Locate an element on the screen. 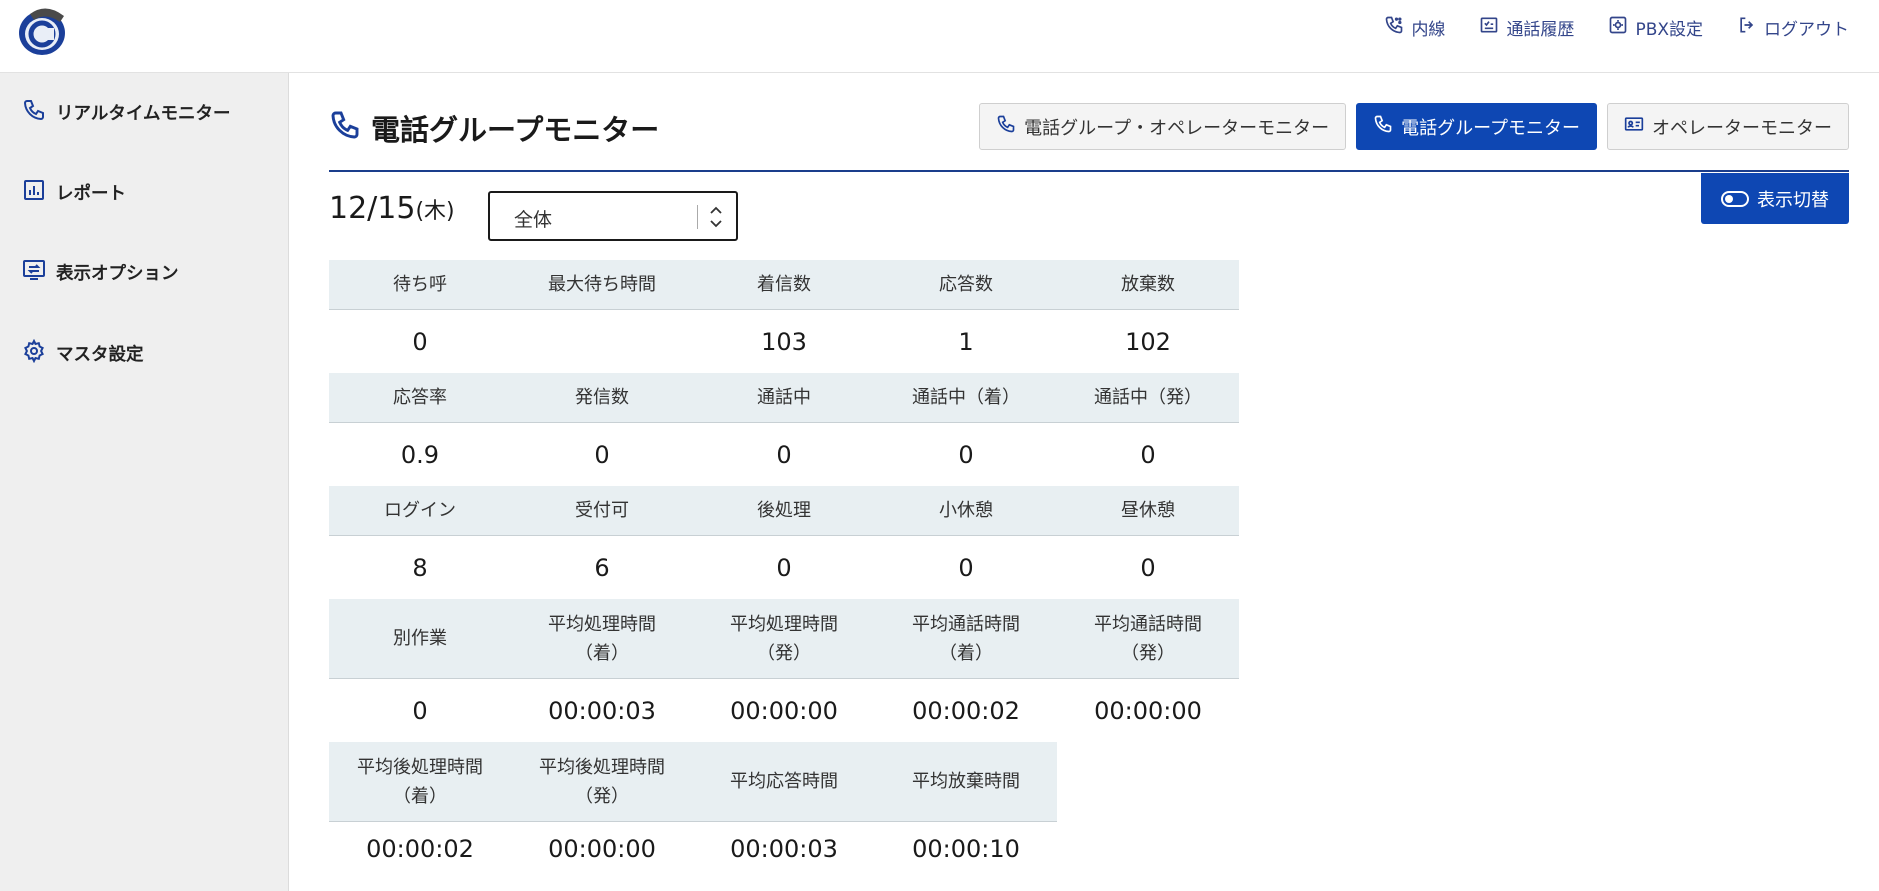 The width and height of the screenshot is (1879, 891). nav-extension: 内線 is located at coordinates (1414, 27).